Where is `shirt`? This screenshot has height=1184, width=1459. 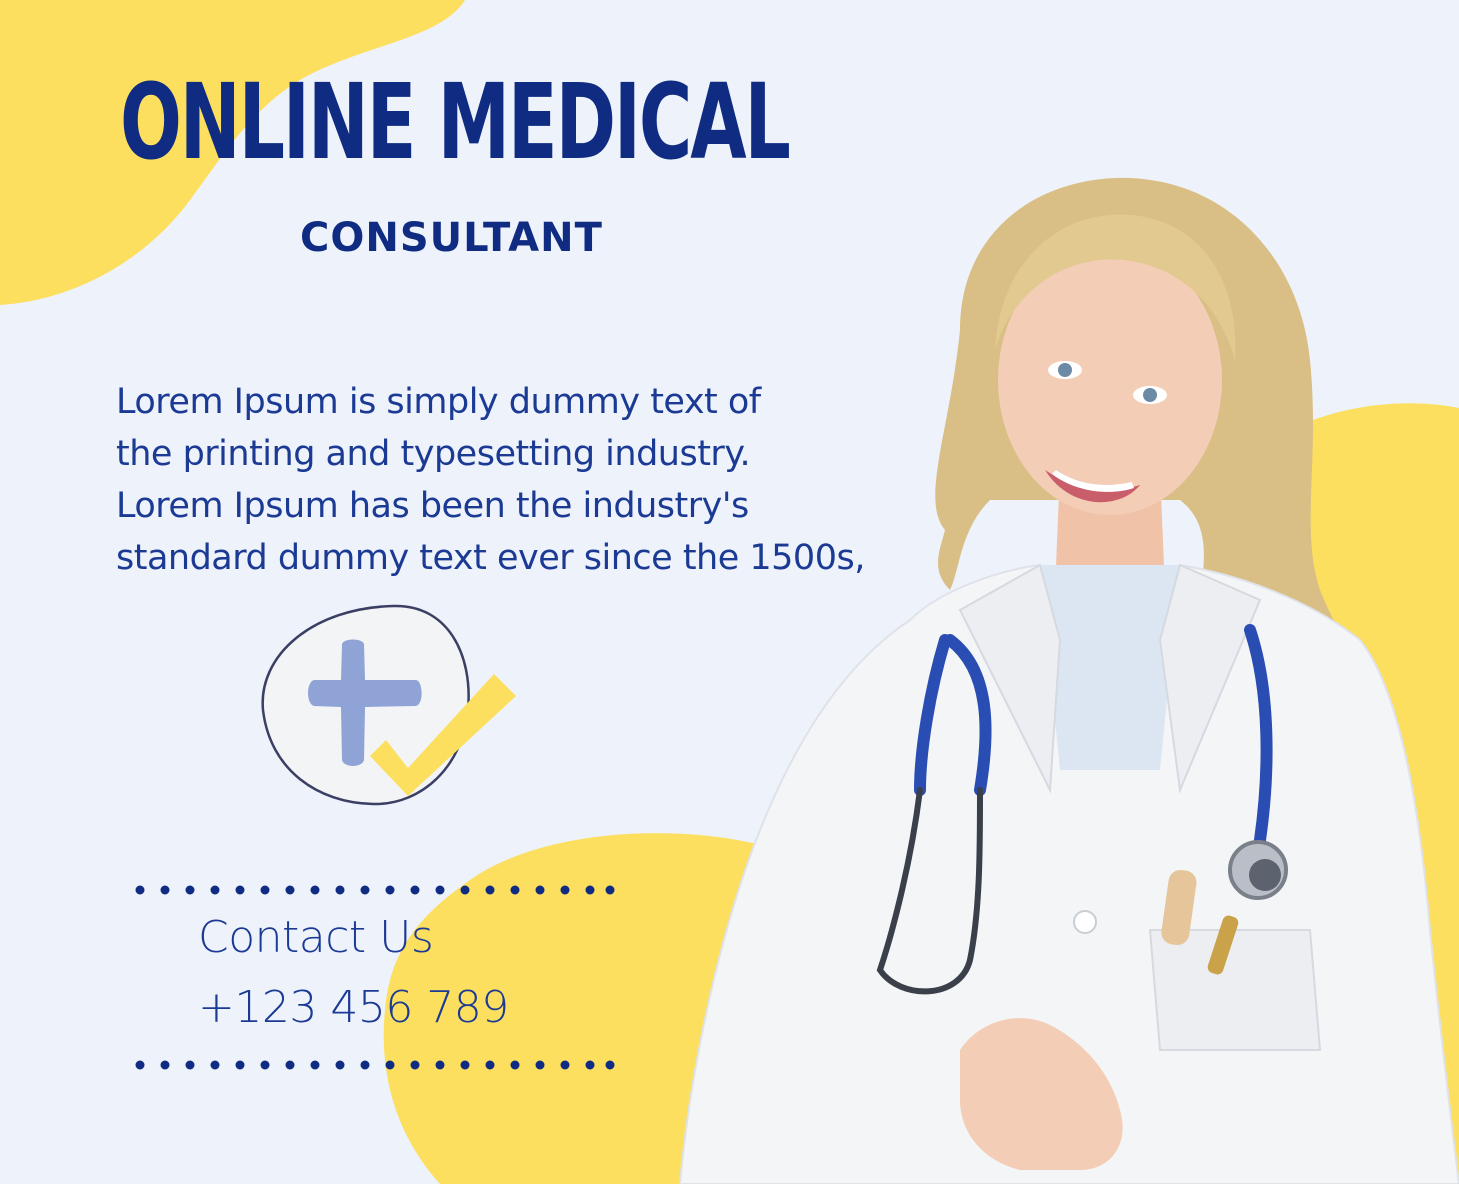 shirt is located at coordinates (1110, 667).